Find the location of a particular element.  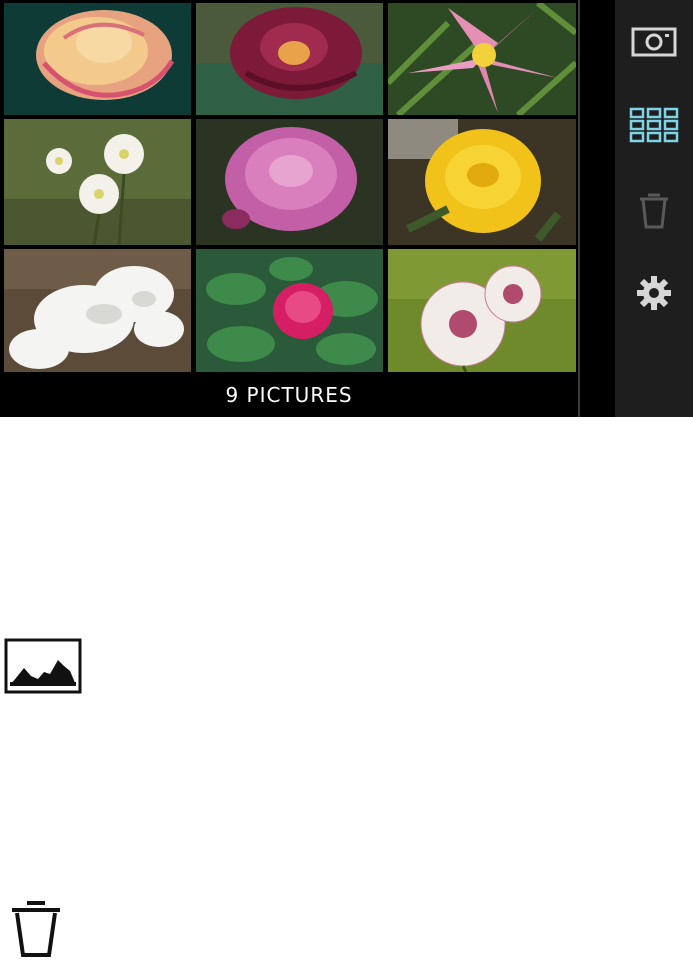

sidebar is located at coordinates (654, 208).